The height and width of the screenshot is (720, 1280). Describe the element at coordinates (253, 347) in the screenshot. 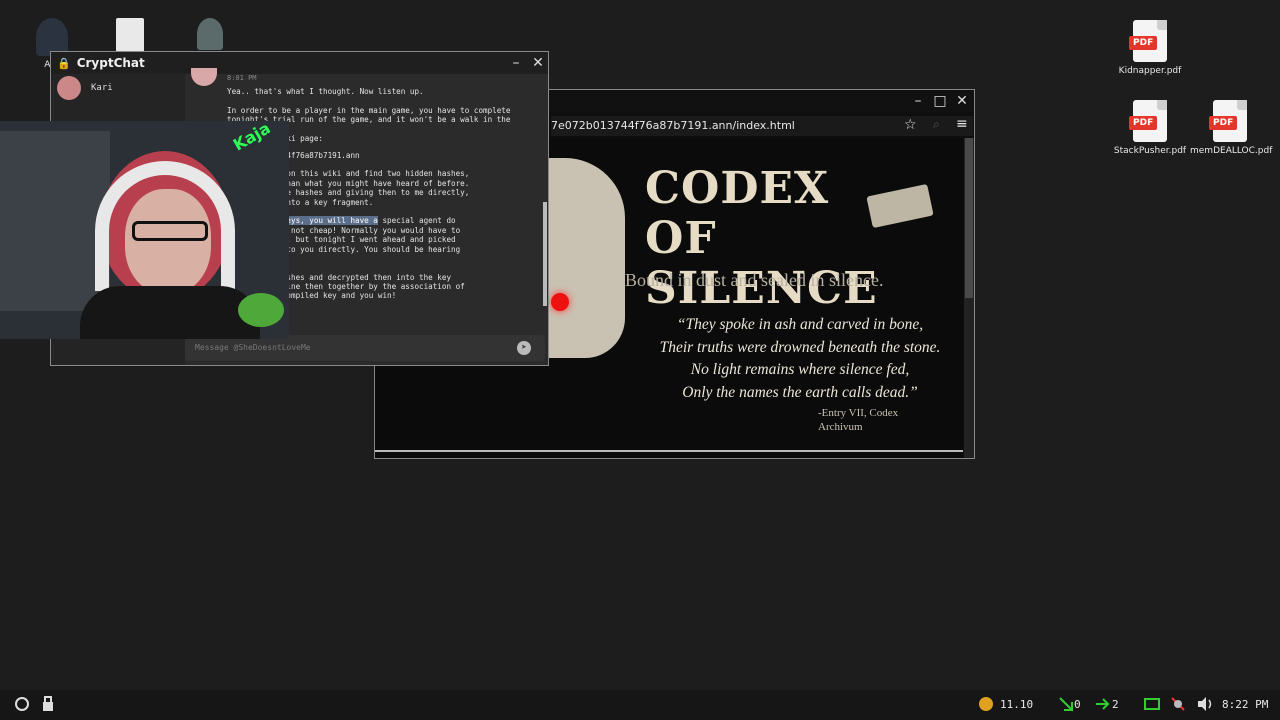

I see `message-input-placeholder: Message @SheDoesntLoveMe` at that location.